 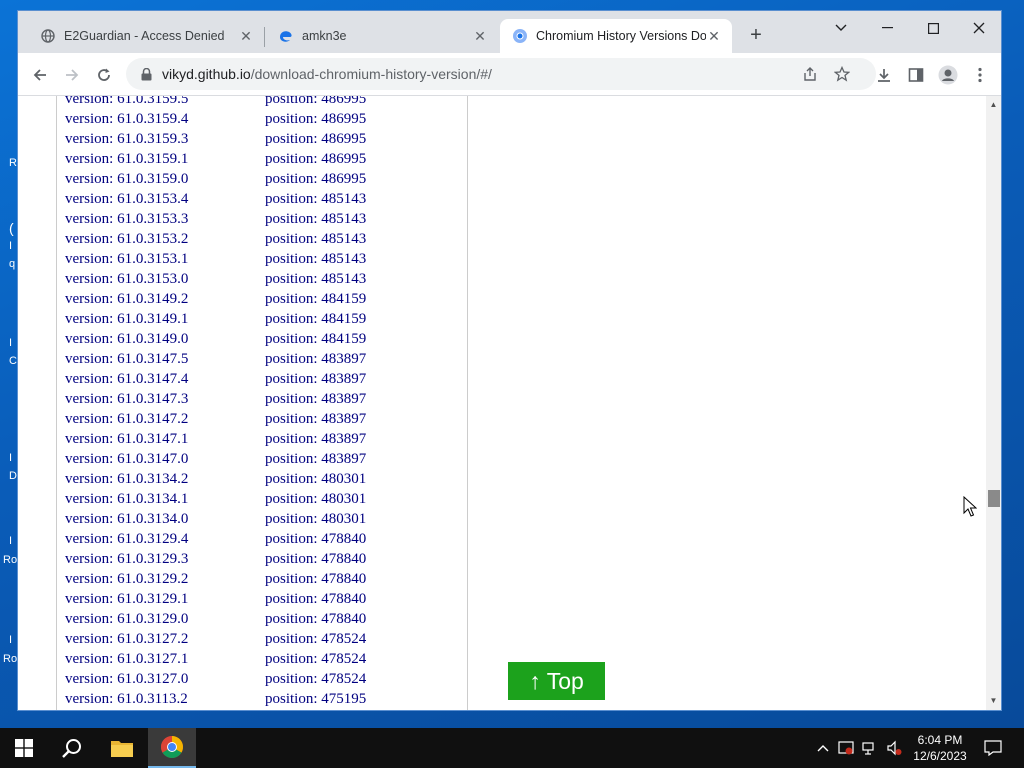 What do you see at coordinates (127, 559) in the screenshot?
I see `version-text: version: 61.0.3129.3` at bounding box center [127, 559].